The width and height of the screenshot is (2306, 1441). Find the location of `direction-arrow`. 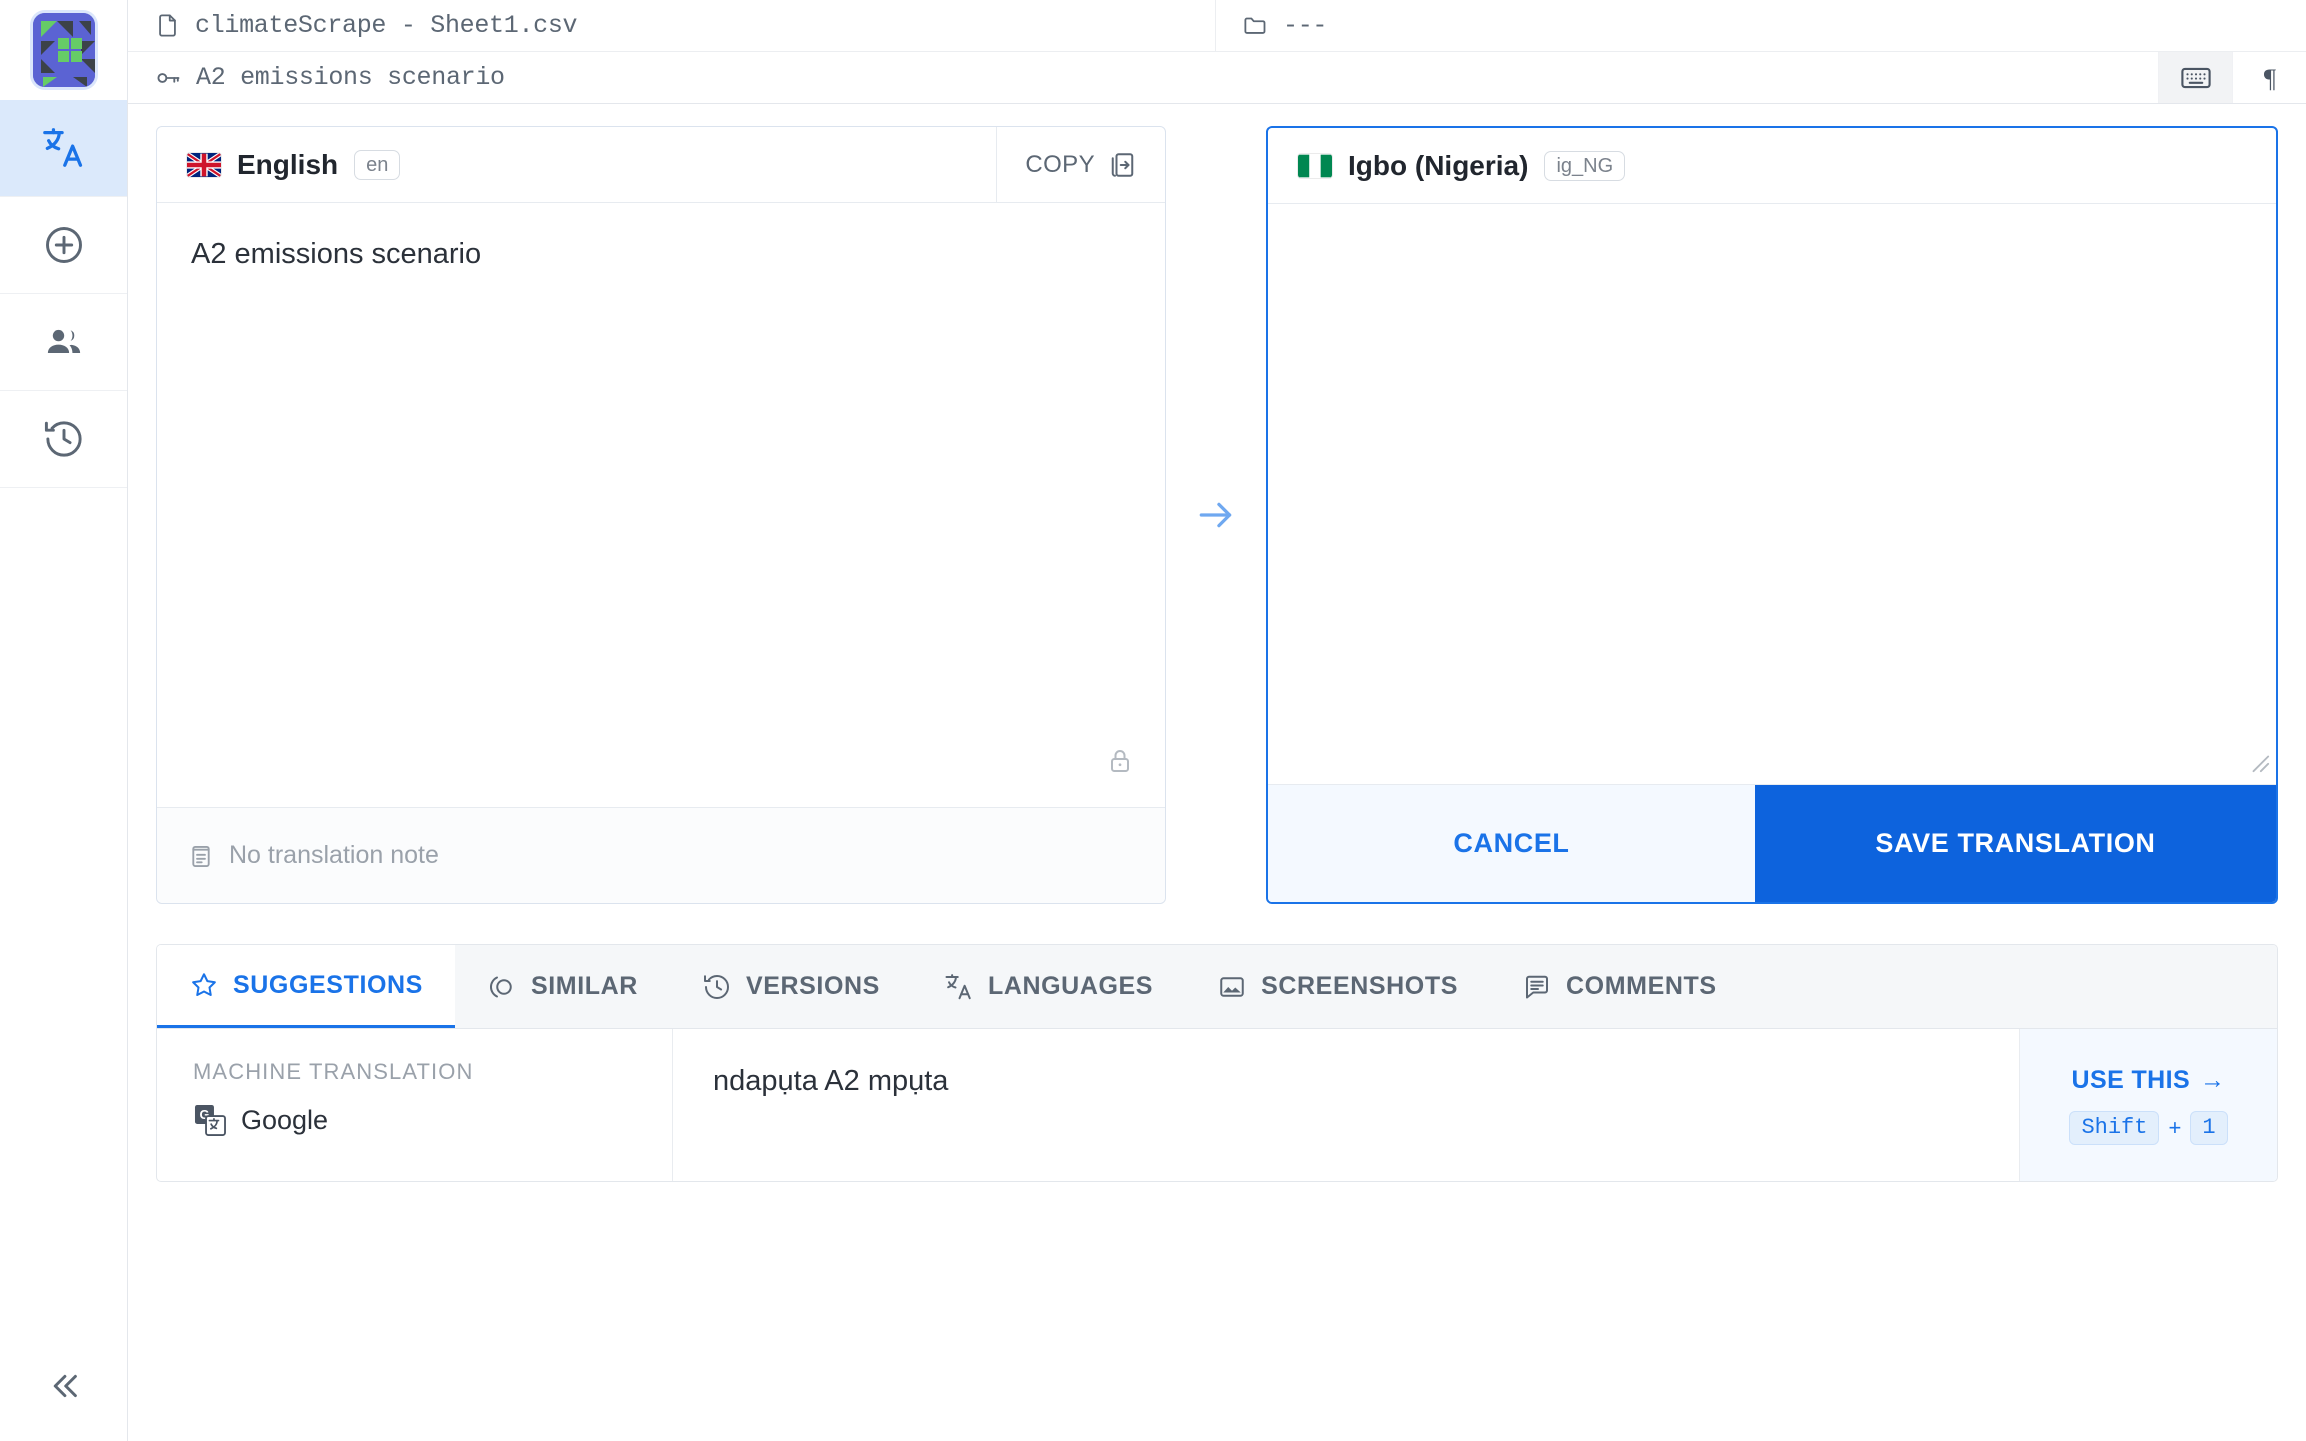

direction-arrow is located at coordinates (1216, 515).